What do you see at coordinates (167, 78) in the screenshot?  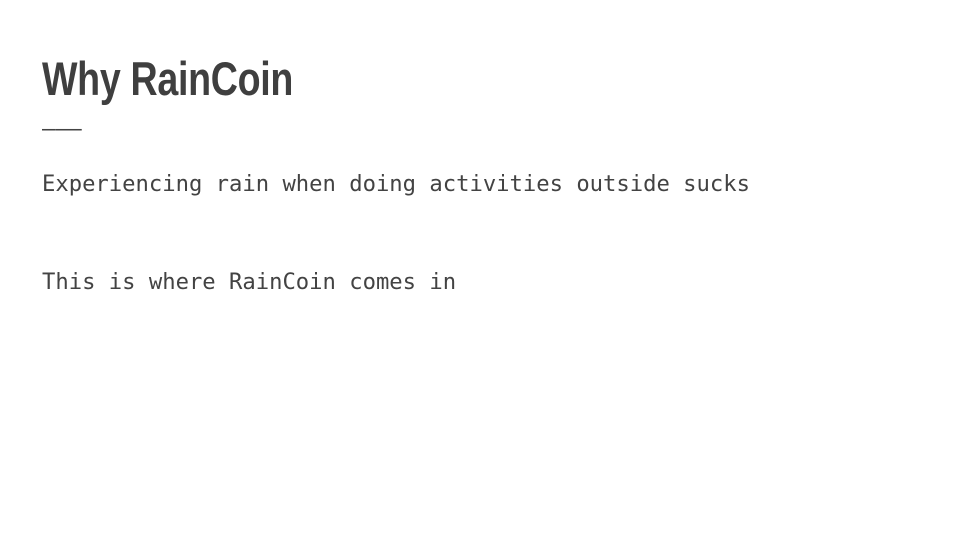 I see `page-title: Why RainCoin` at bounding box center [167, 78].